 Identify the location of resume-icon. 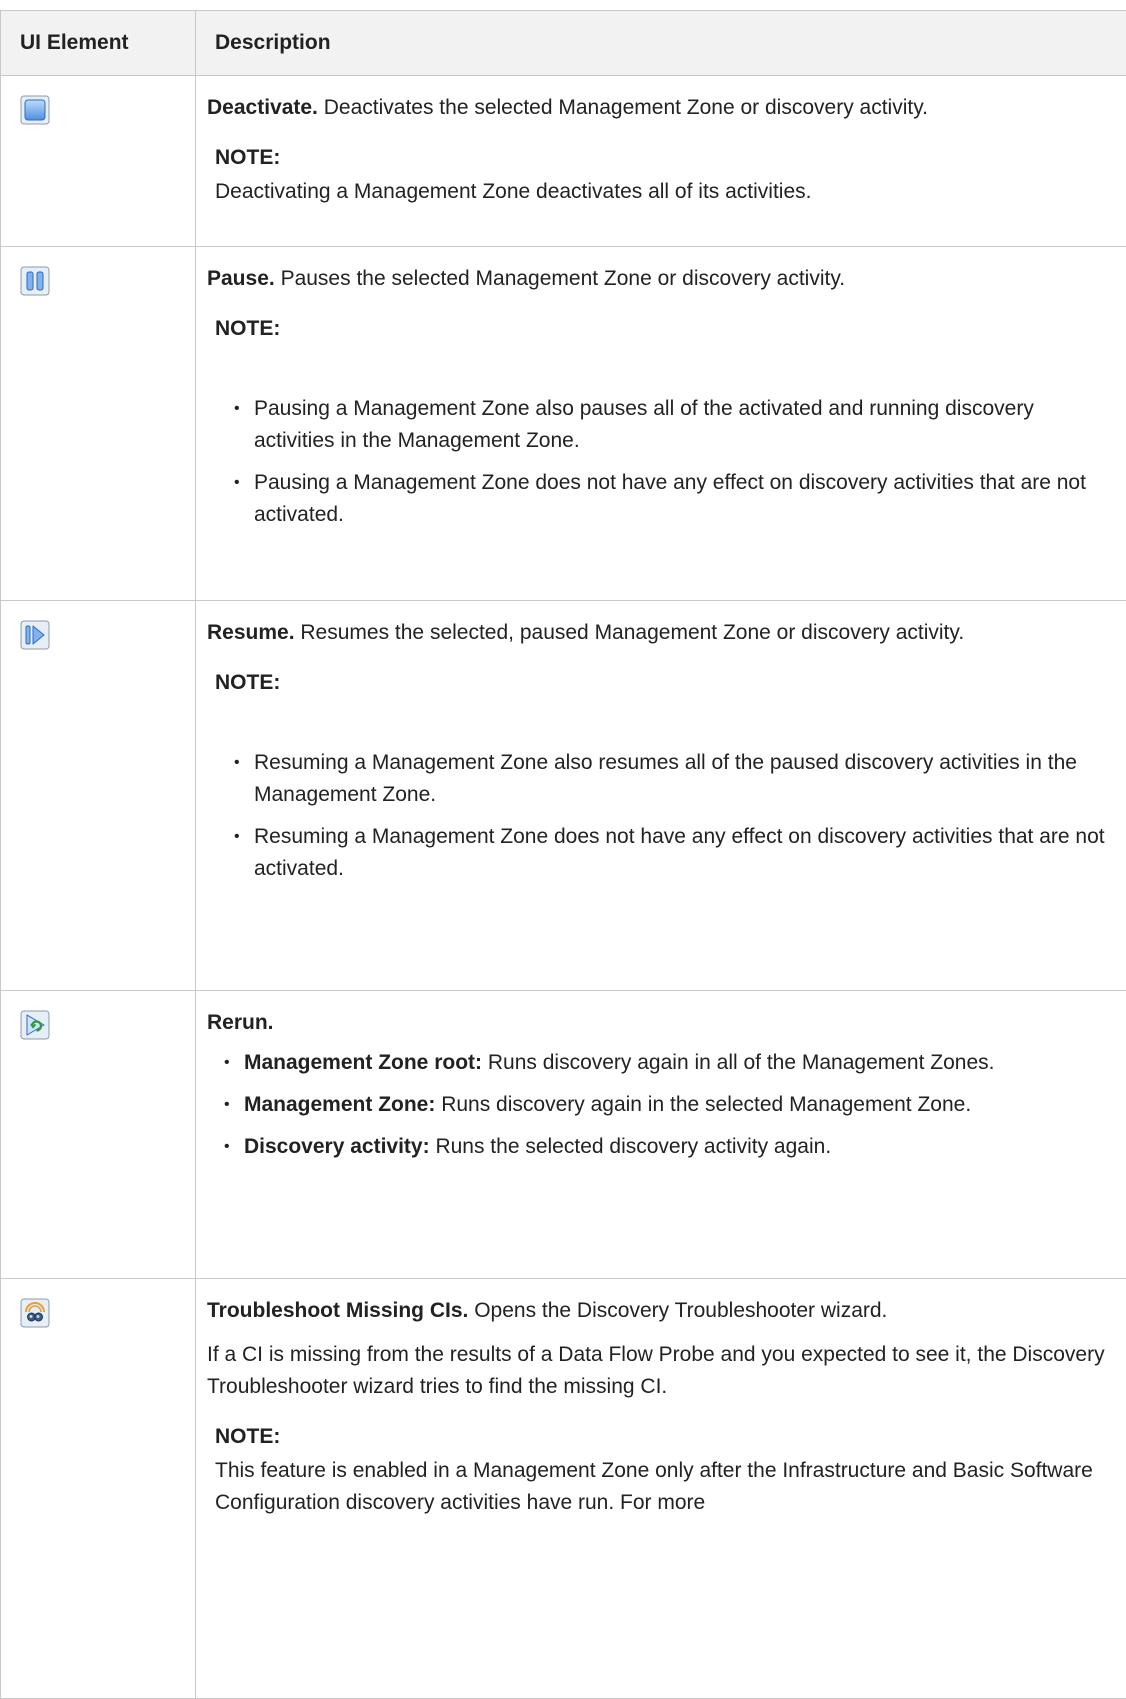
(35, 635).